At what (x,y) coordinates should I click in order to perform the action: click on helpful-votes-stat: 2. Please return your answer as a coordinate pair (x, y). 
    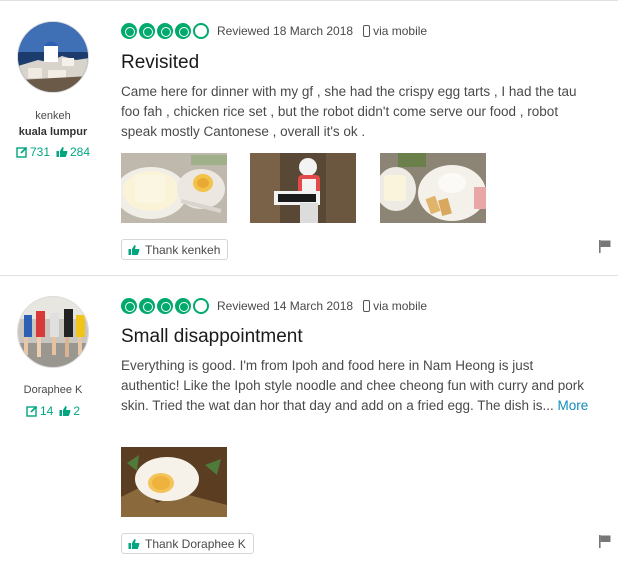
    Looking at the image, I should click on (69, 411).